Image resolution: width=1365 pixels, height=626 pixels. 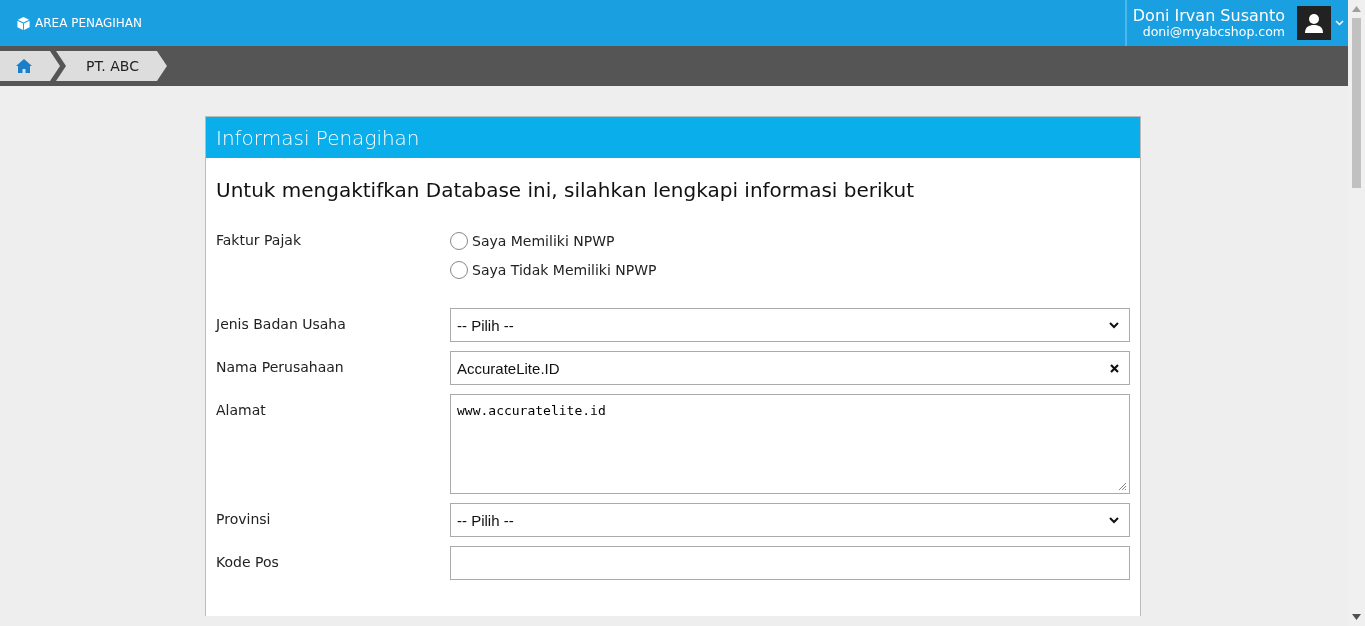 I want to click on user-email: doni@myabcshop.com, so click(x=1213, y=32).